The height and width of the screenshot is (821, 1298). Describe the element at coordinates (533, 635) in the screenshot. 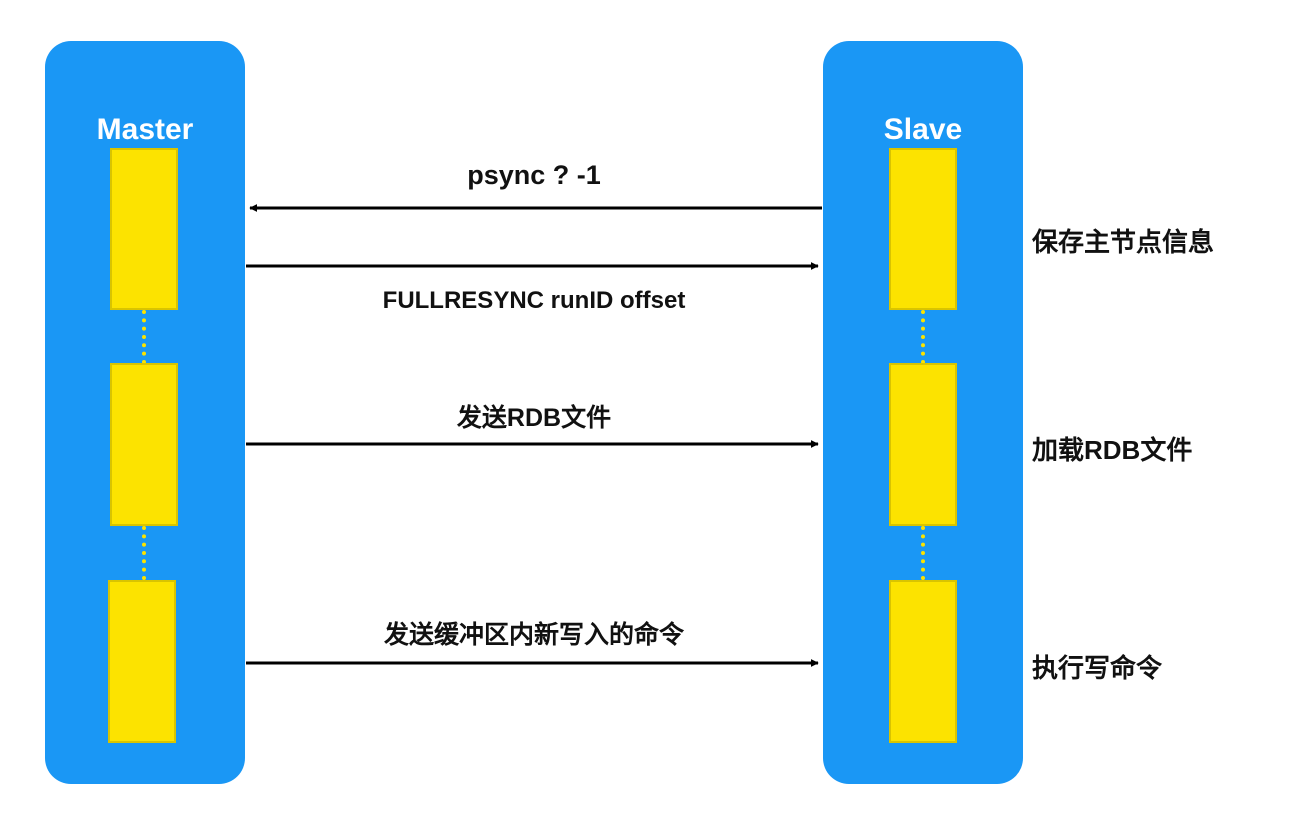

I see `message-label-send-buffer: 发送缓冲区内新写入的命令` at that location.